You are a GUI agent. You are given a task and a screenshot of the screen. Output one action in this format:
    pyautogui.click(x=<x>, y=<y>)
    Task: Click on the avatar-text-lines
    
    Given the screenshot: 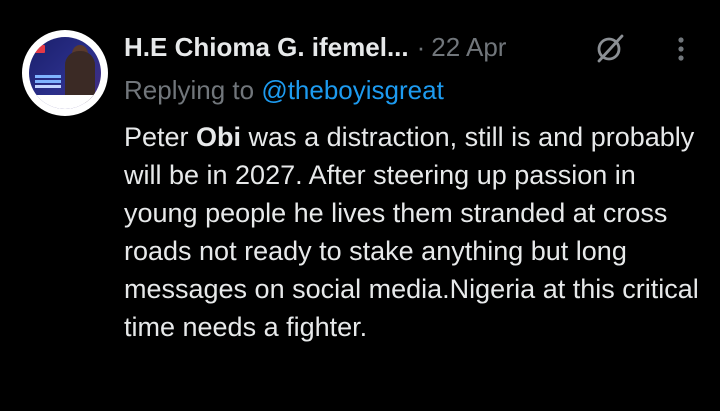 What is the action you would take?
    pyautogui.click(x=48, y=76)
    